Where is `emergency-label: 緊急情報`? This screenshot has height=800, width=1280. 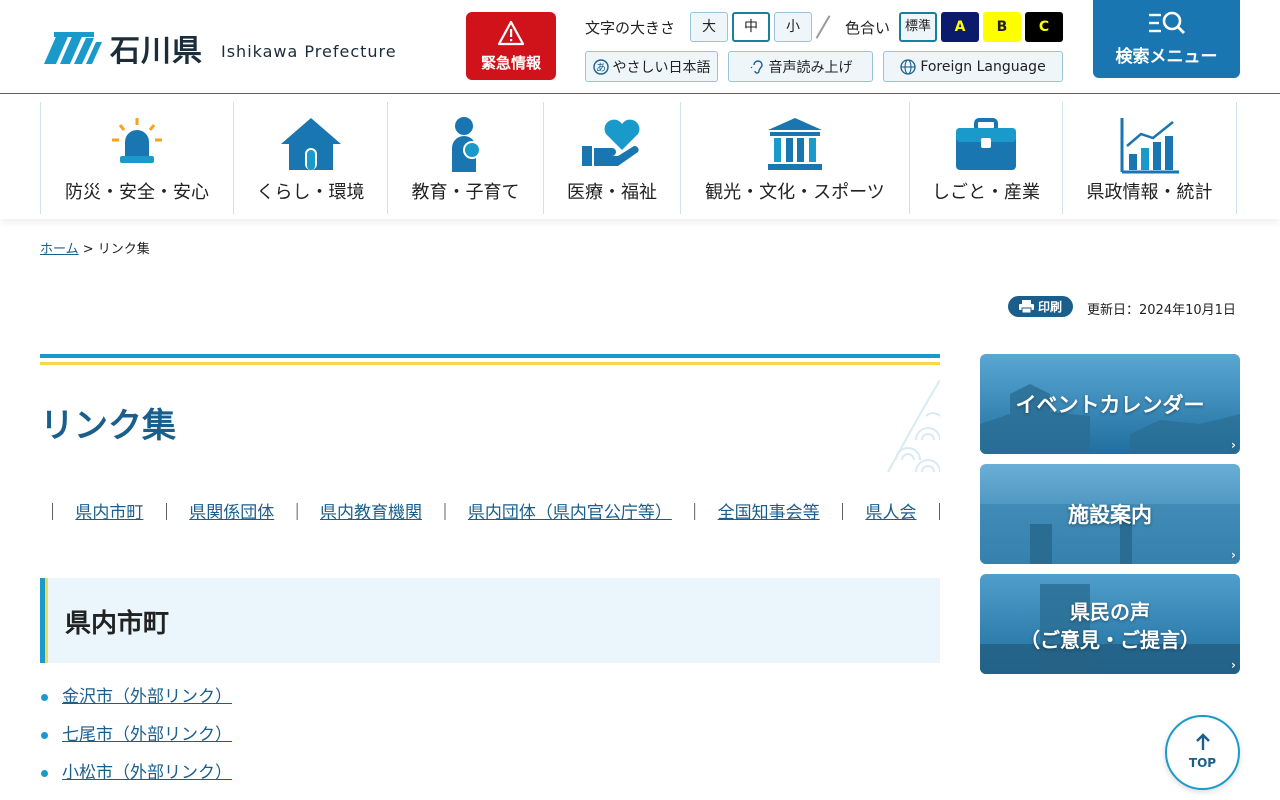
emergency-label: 緊急情報 is located at coordinates (510, 63).